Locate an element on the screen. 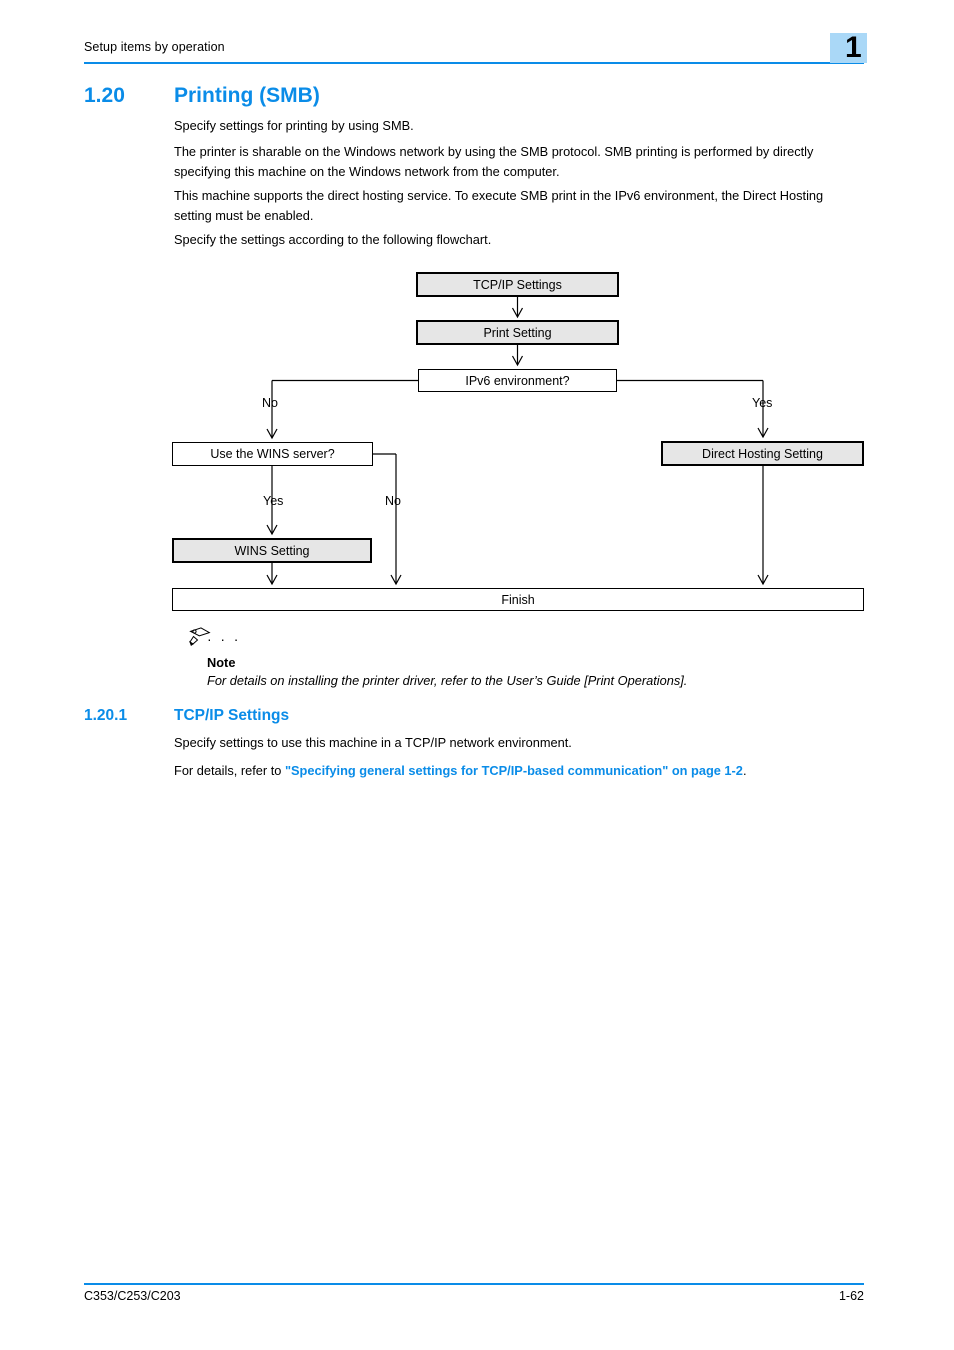 This screenshot has height=1350, width=954. chapter-number: 1 is located at coordinates (853, 47).